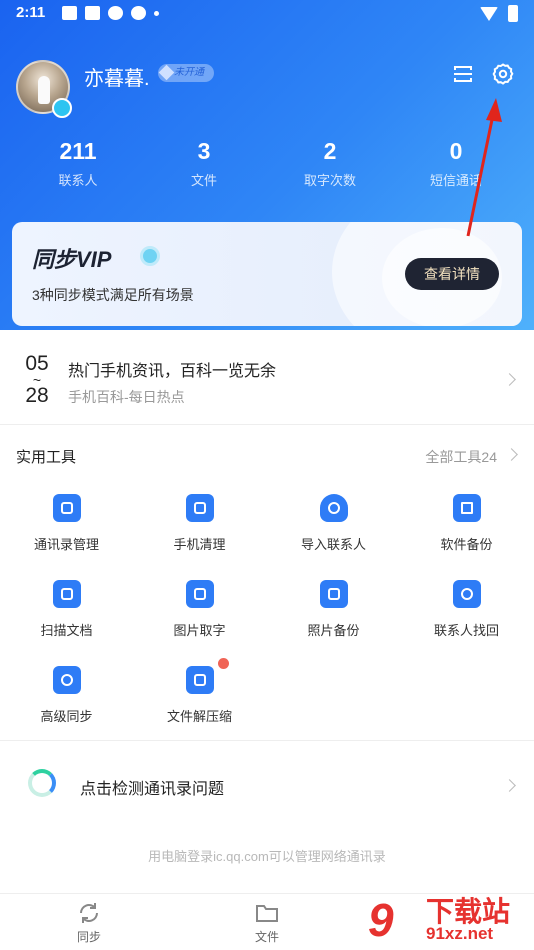  What do you see at coordinates (199, 630) in the screenshot?
I see `tool-label: 图片取字` at bounding box center [199, 630].